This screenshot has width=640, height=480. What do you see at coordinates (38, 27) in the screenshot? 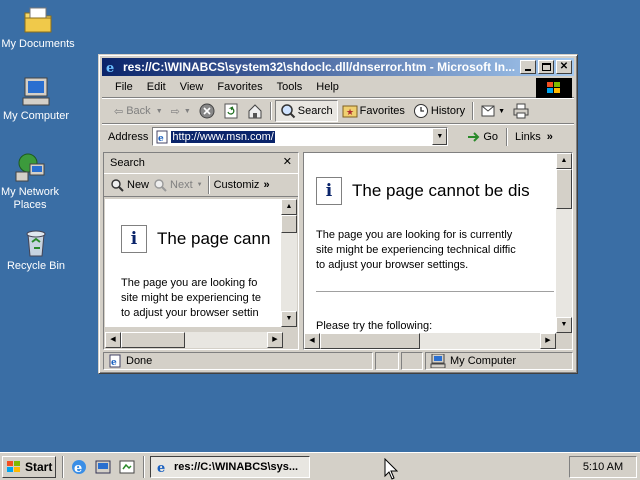
I see `desktop-icon-my-documents: My Documents` at bounding box center [38, 27].